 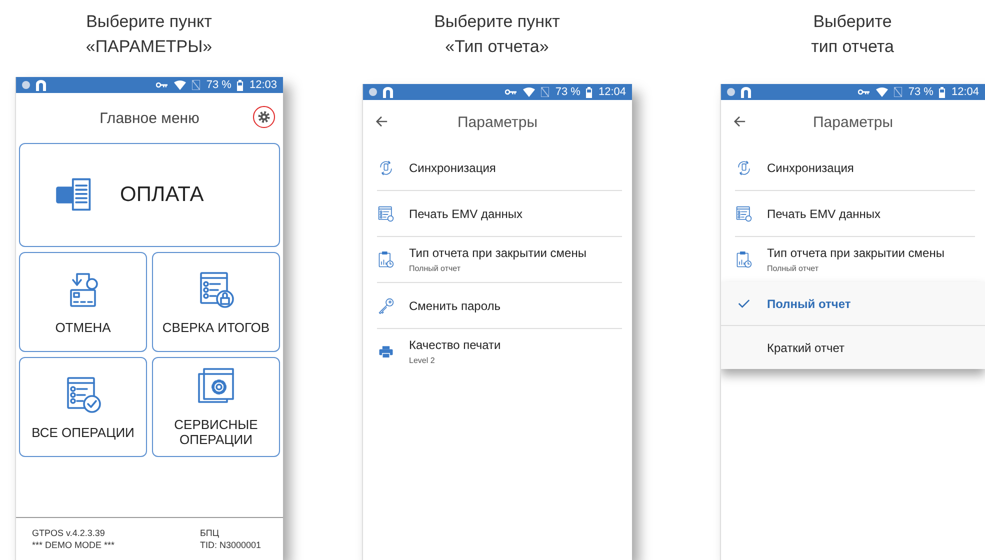 I want to click on footer-text: *** DEMO MODE ***, so click(x=73, y=545).